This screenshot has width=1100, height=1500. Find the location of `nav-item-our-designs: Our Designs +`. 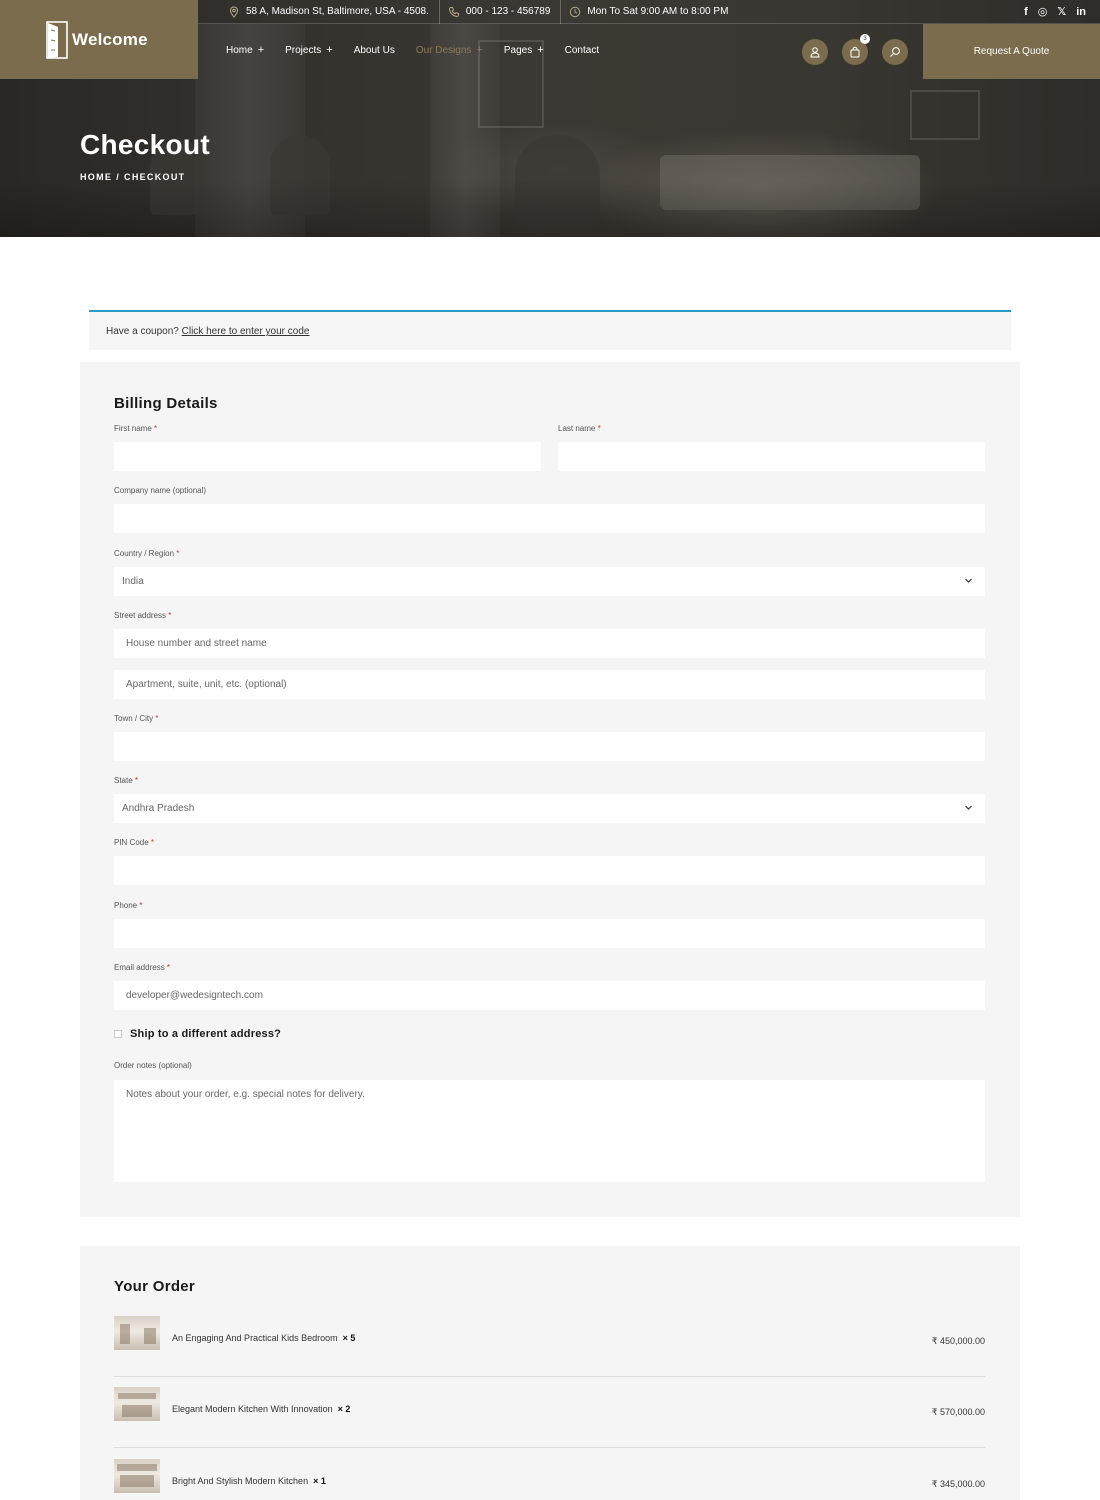

nav-item-our-designs: Our Designs + is located at coordinates (449, 50).